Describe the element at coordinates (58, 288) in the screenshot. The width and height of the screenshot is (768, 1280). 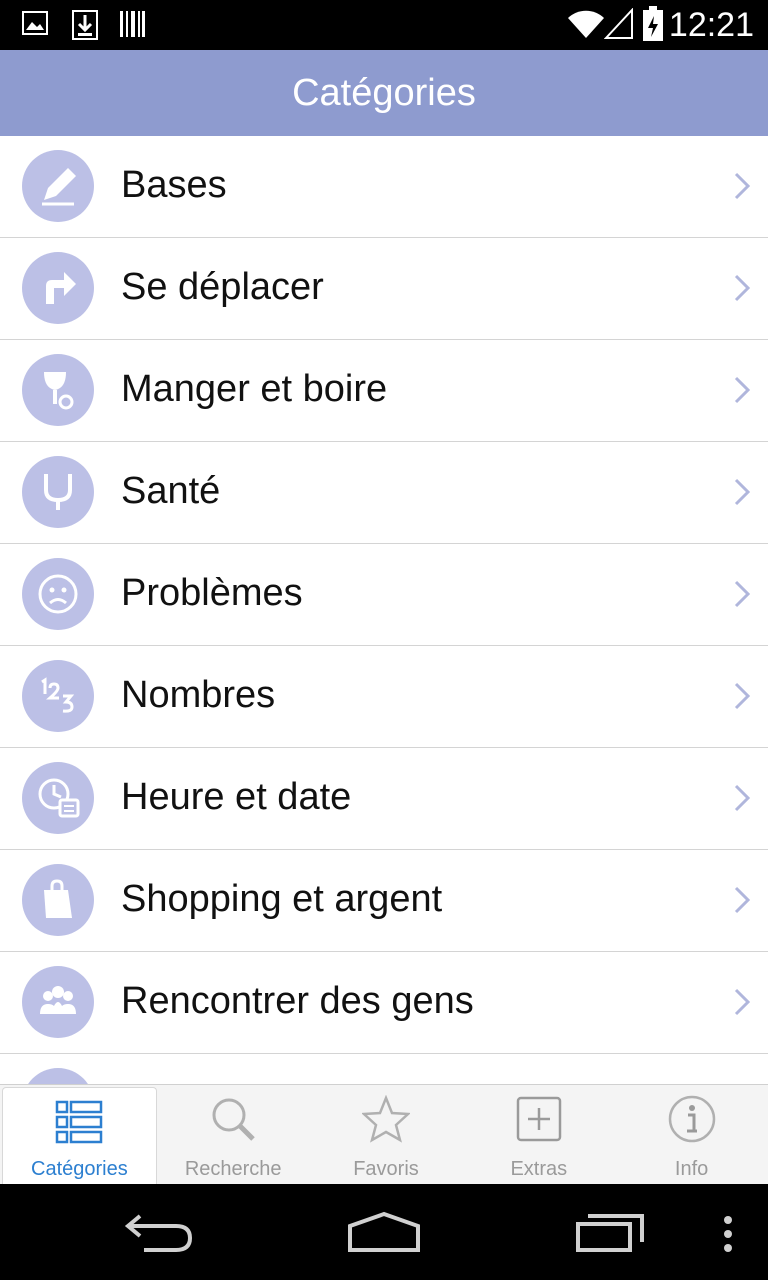
I see `turn-right-arrow-icon` at that location.